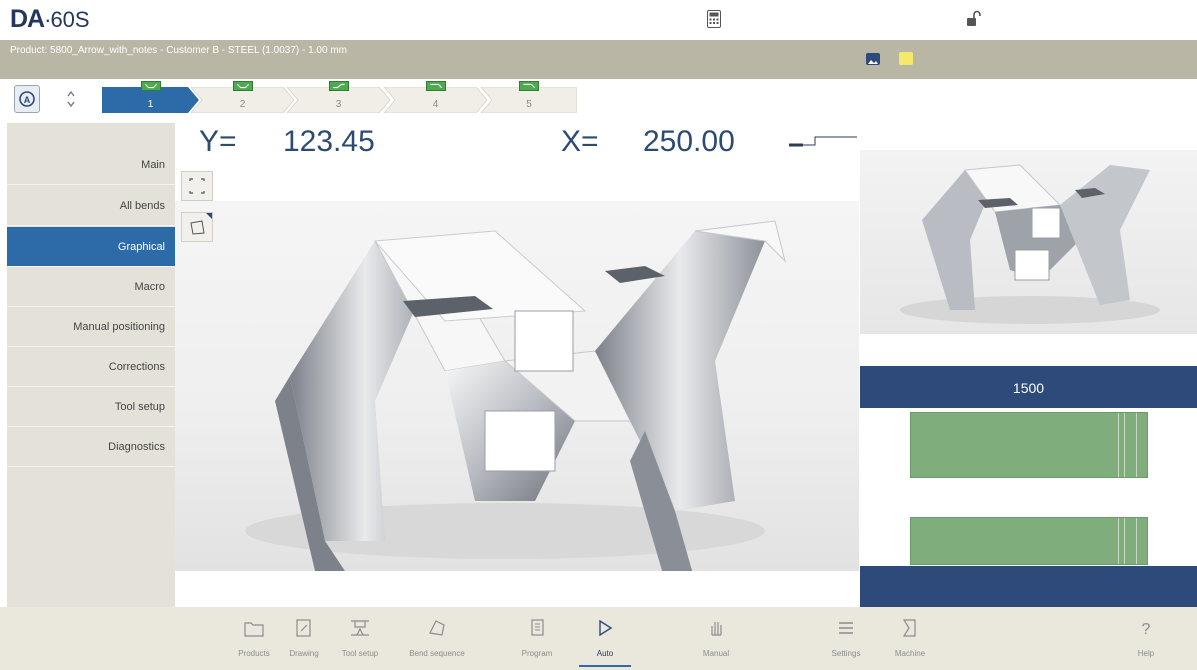  I want to click on nav-program: Program, so click(537, 638).